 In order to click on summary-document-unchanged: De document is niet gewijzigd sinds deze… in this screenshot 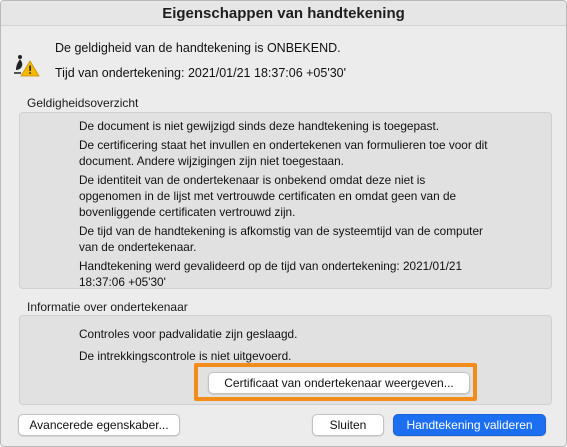, I will do `click(259, 126)`.